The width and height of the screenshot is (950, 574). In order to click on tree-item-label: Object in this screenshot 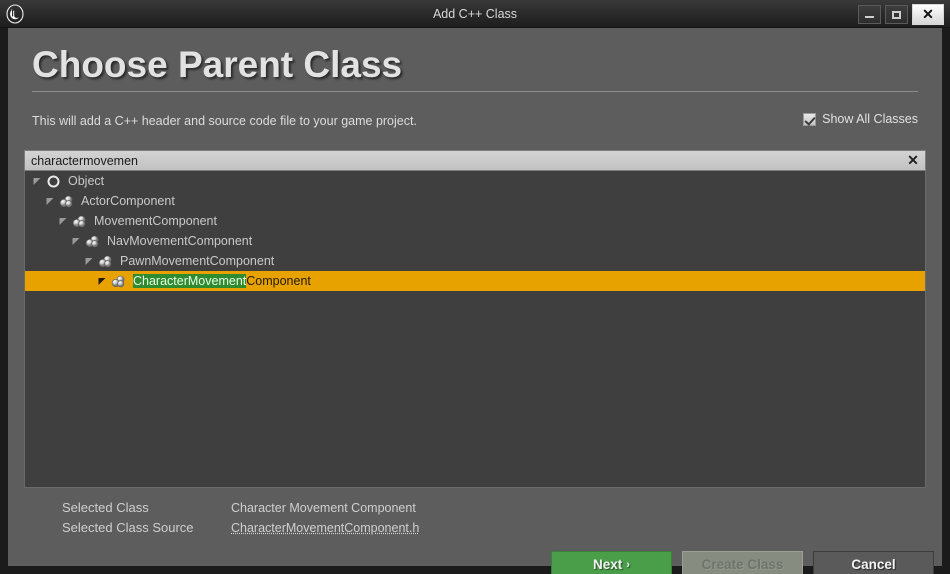, I will do `click(86, 181)`.